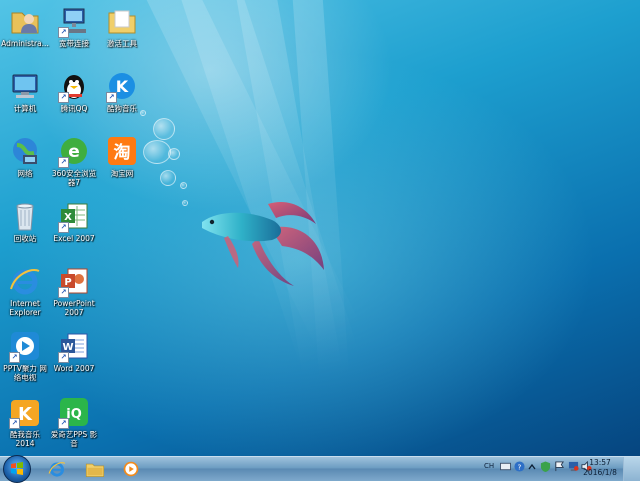  What do you see at coordinates (25, 21) in the screenshot?
I see `user-folder-icon` at bounding box center [25, 21].